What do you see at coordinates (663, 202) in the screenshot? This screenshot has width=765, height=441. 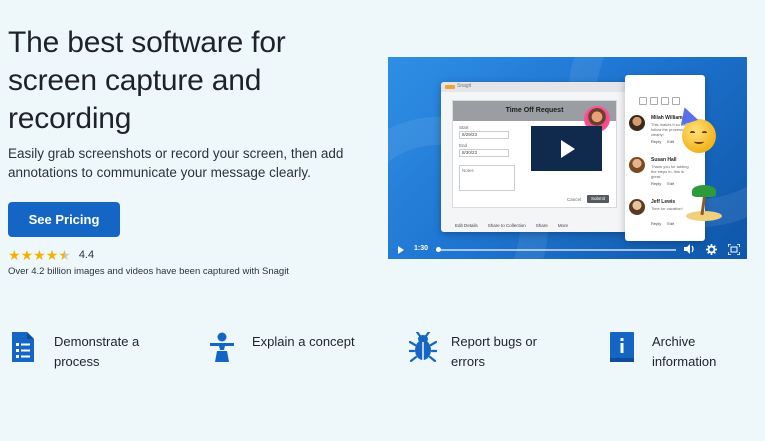 I see `comment-author: Jeff Lewis` at bounding box center [663, 202].